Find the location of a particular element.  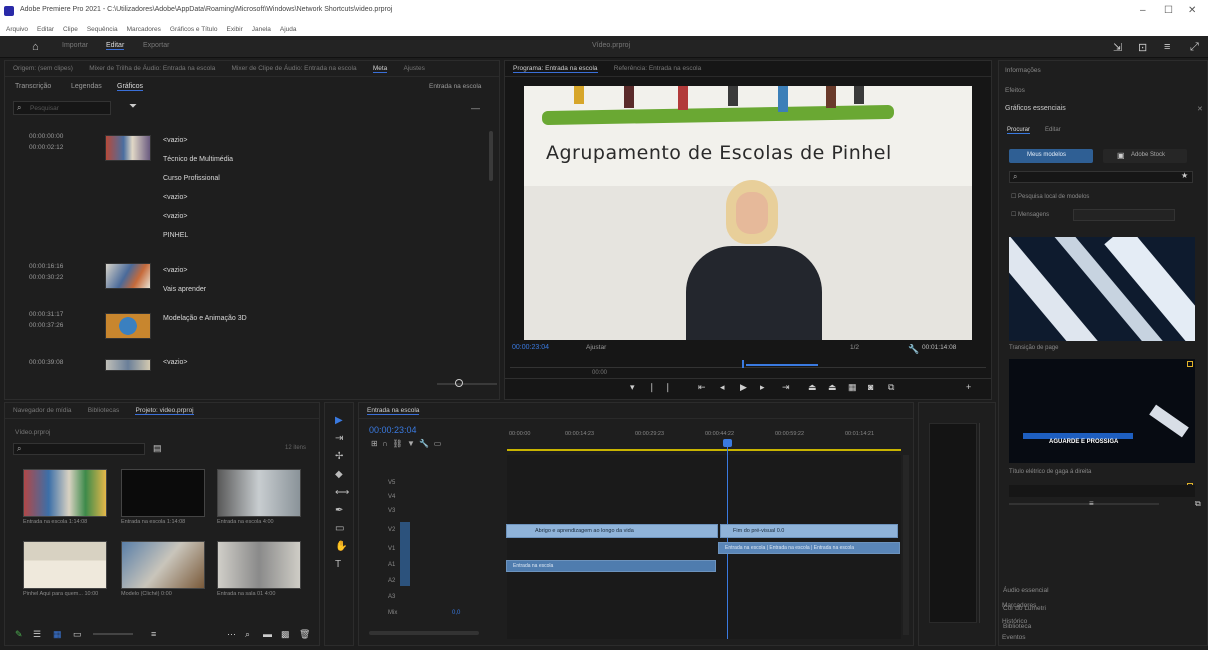

list-view-icon: ☰ is located at coordinates (37, 634).